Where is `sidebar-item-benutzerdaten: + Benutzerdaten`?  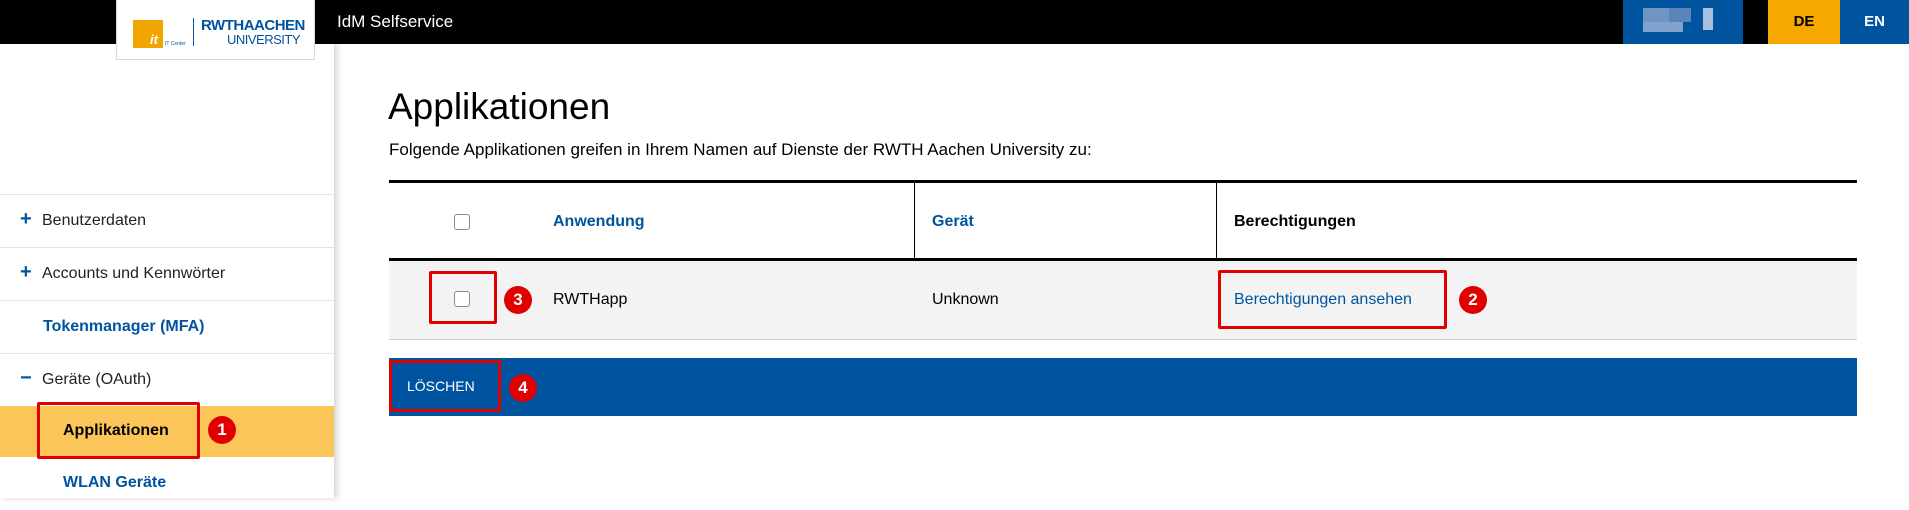 sidebar-item-benutzerdaten: + Benutzerdaten is located at coordinates (167, 220).